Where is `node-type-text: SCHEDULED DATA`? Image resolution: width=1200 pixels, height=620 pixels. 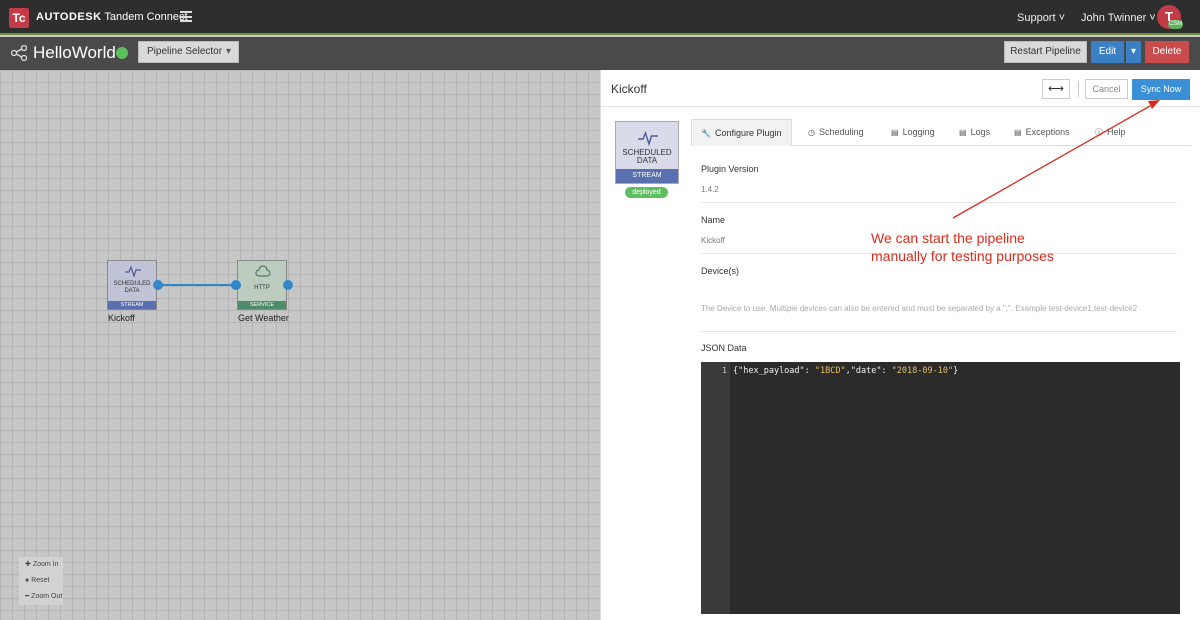 node-type-text: SCHEDULED DATA is located at coordinates (132, 287).